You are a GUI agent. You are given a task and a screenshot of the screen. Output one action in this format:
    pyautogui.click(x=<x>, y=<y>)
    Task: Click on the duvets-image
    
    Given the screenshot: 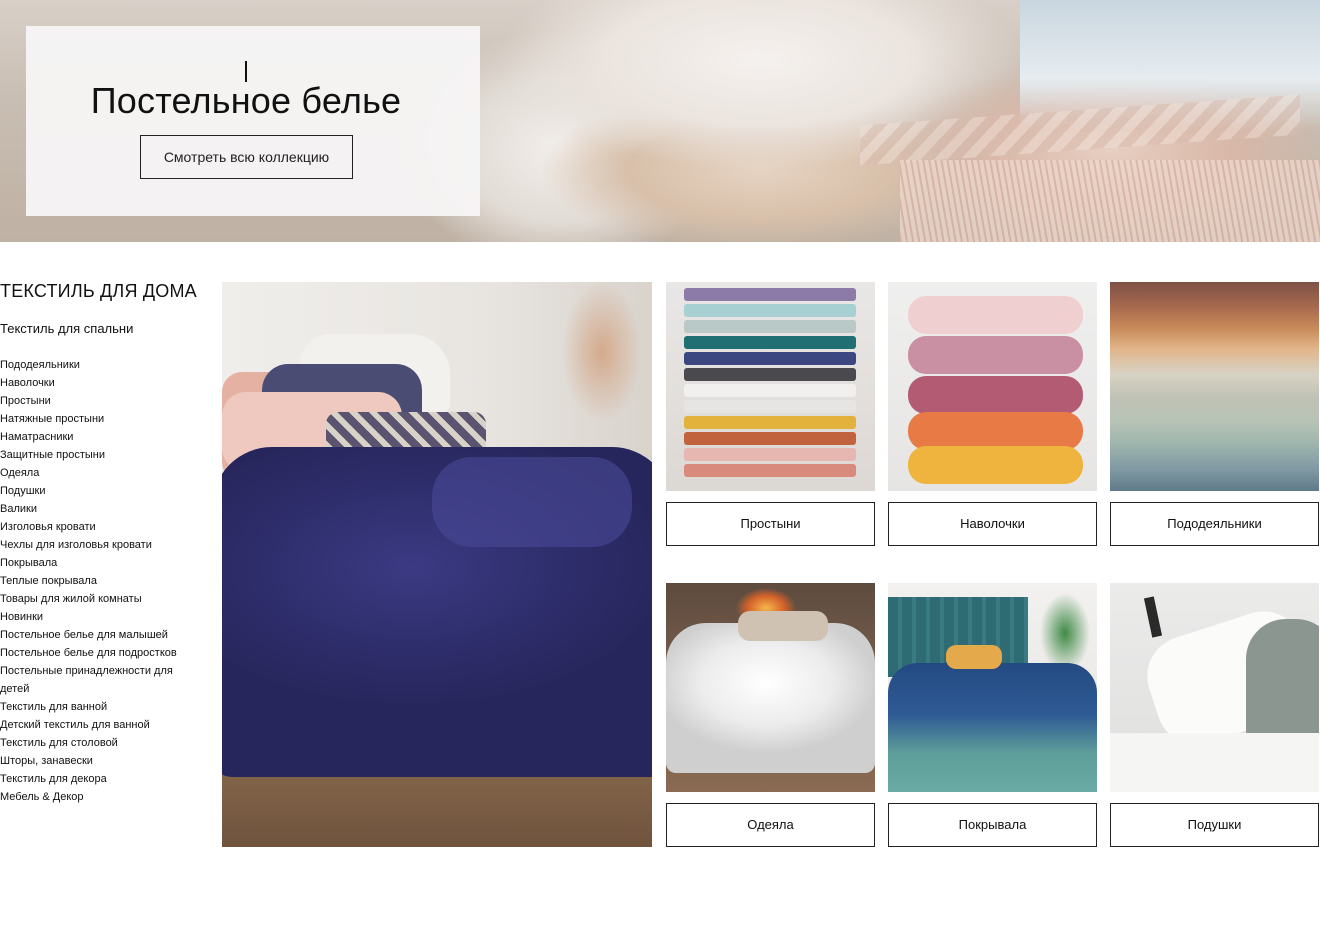 What is the action you would take?
    pyautogui.click(x=770, y=687)
    